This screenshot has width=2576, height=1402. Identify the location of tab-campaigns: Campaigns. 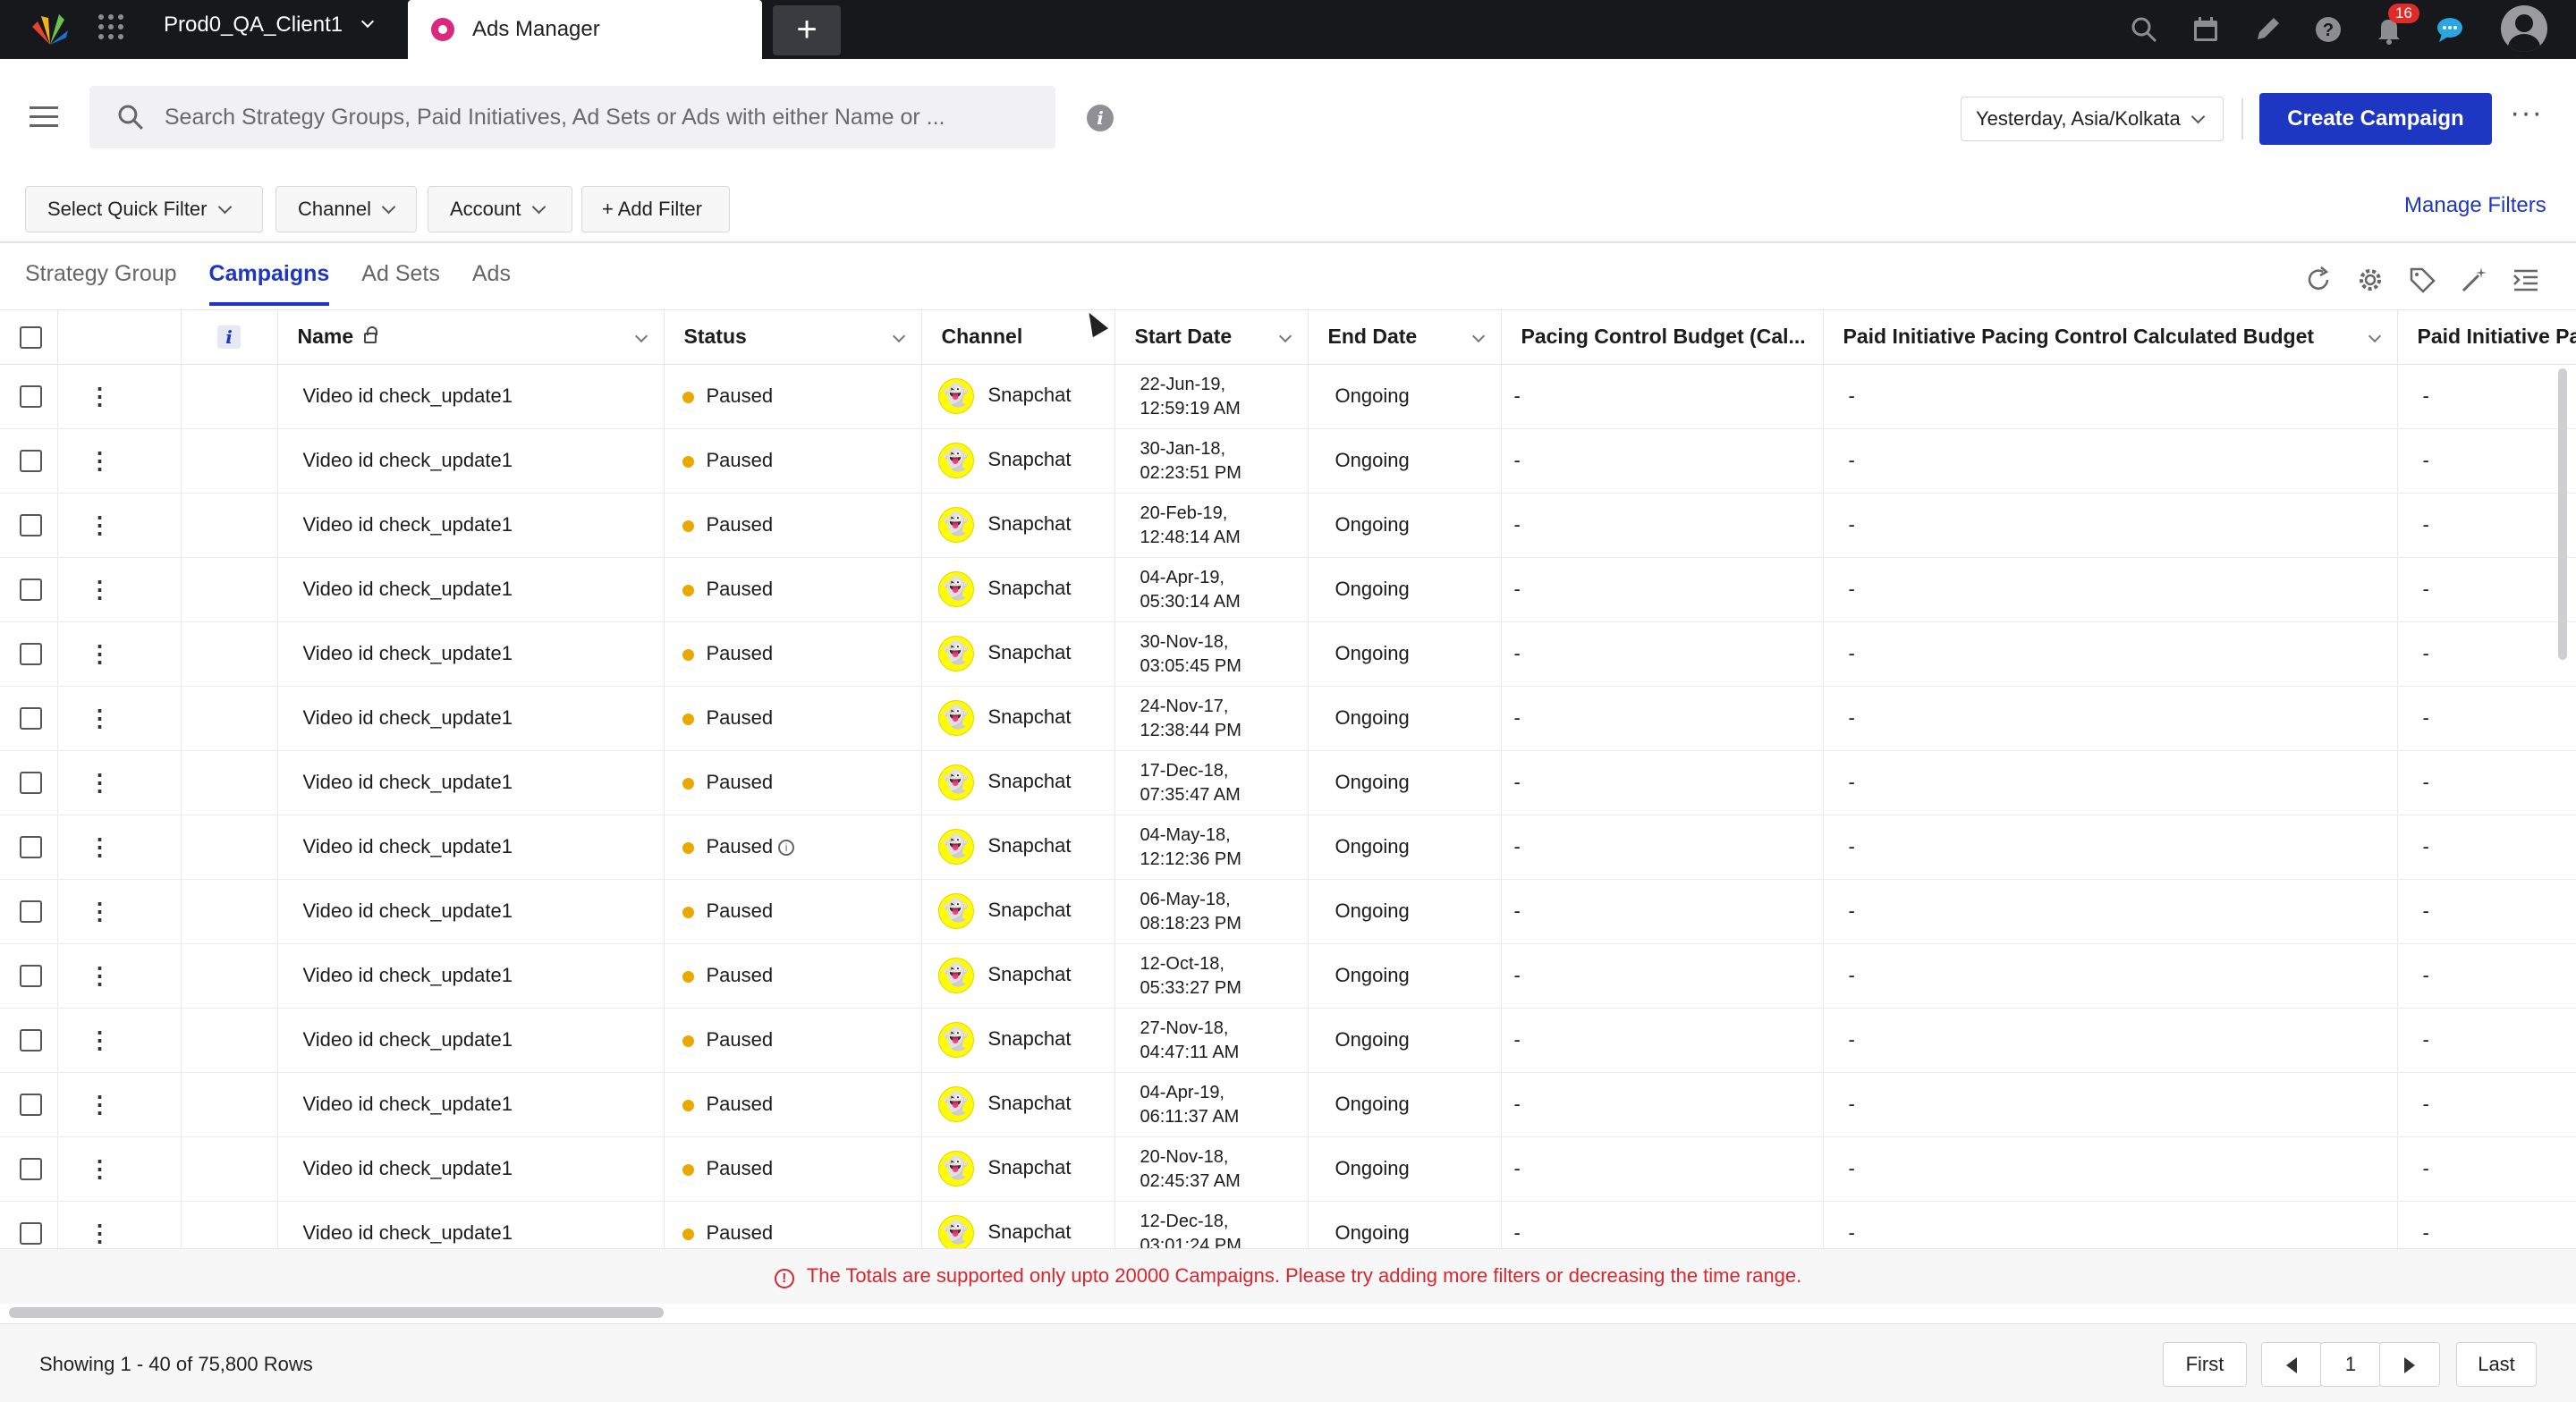
(269, 283).